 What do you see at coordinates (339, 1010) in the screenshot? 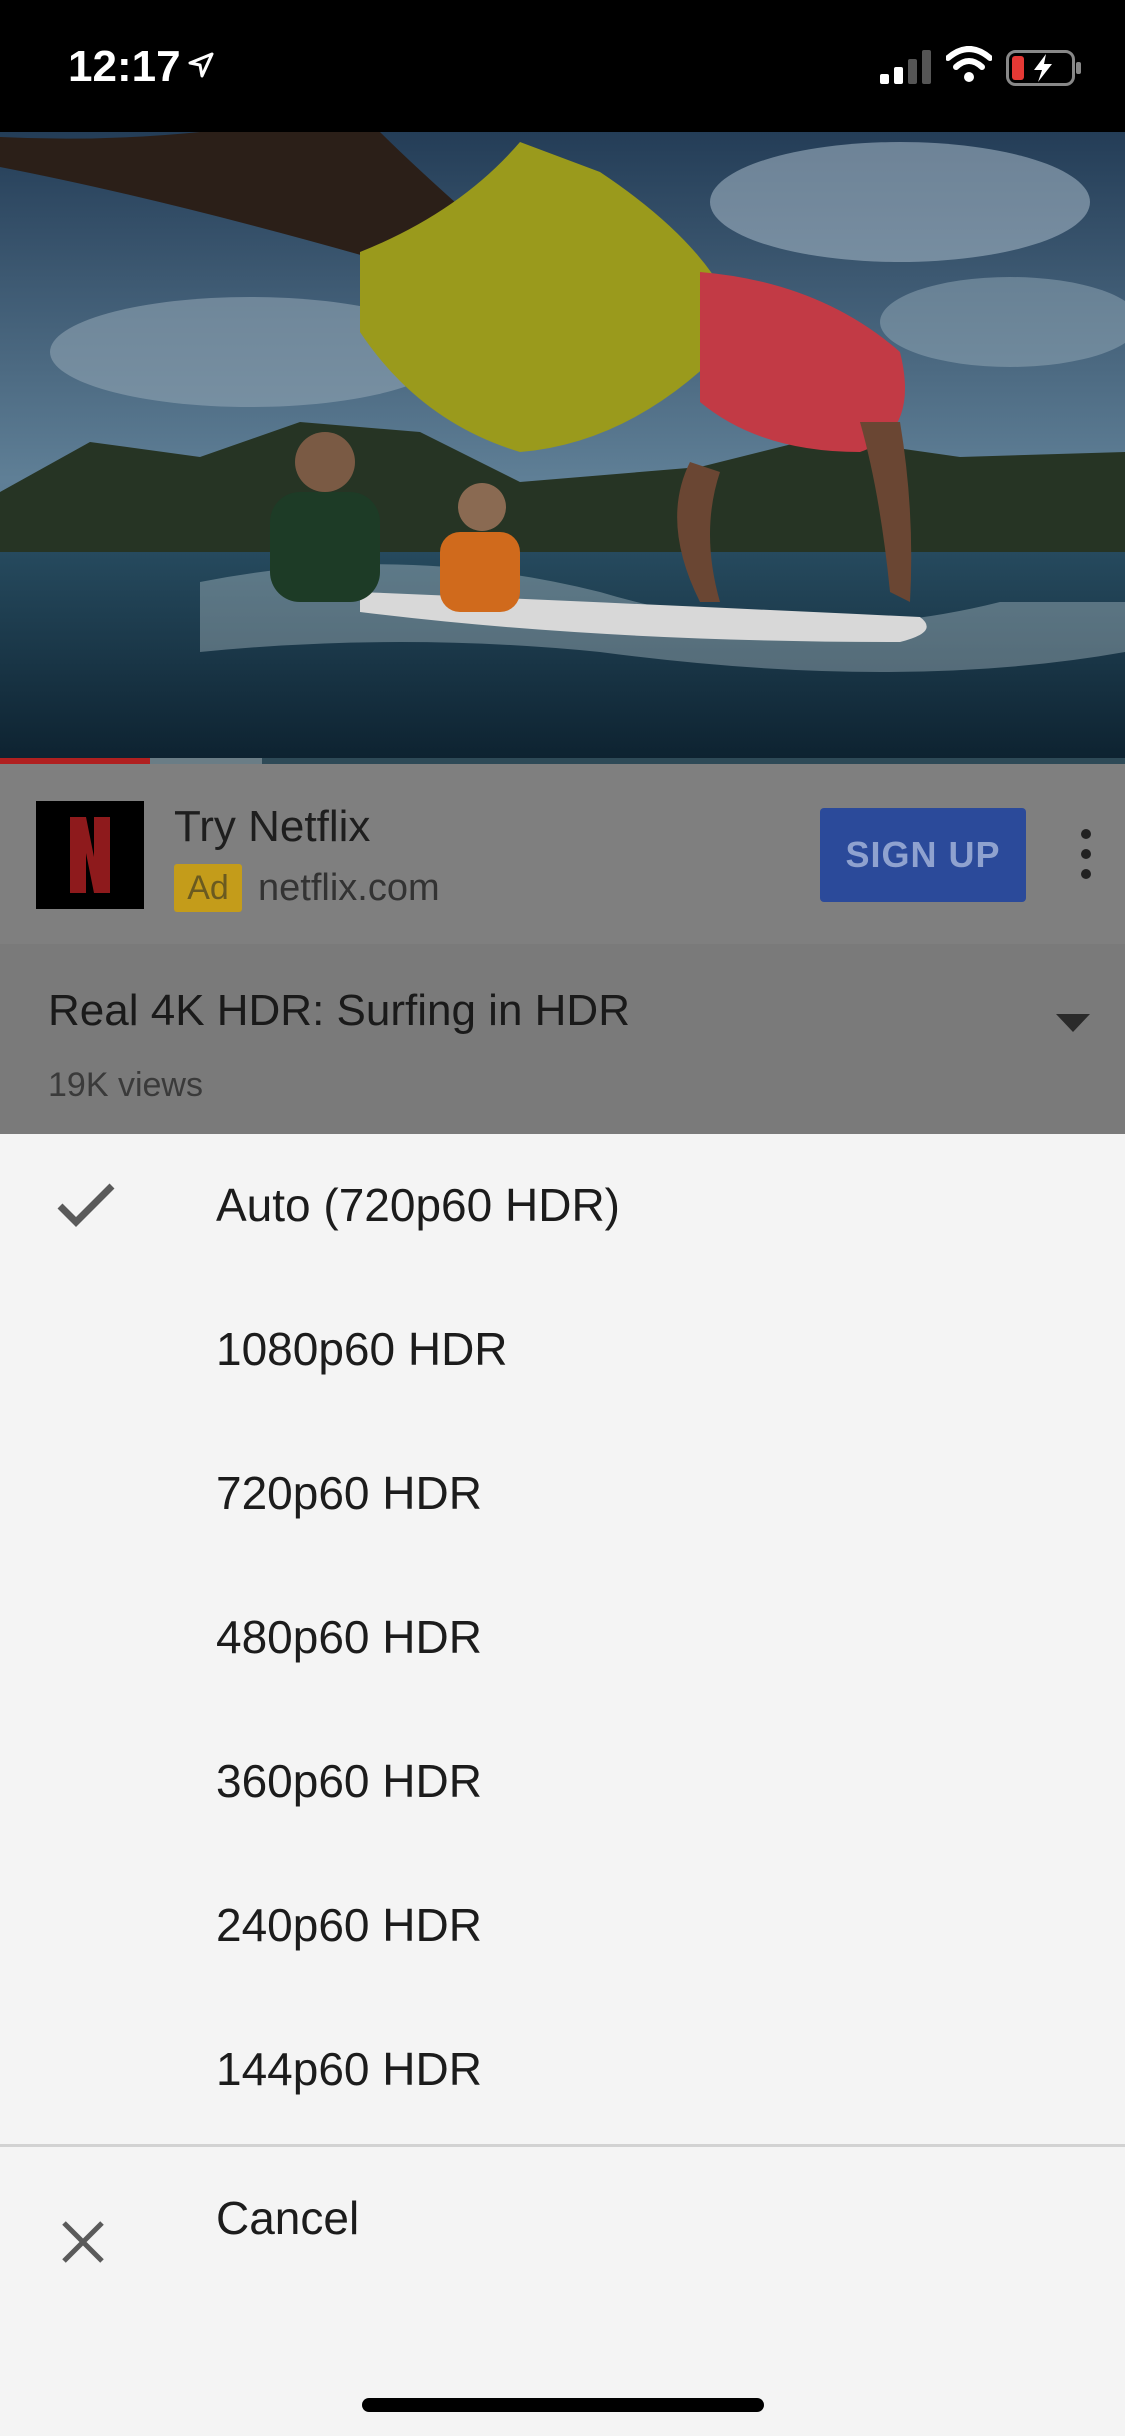
I see `video-title: Real 4K HDR: Surfing in HDR` at bounding box center [339, 1010].